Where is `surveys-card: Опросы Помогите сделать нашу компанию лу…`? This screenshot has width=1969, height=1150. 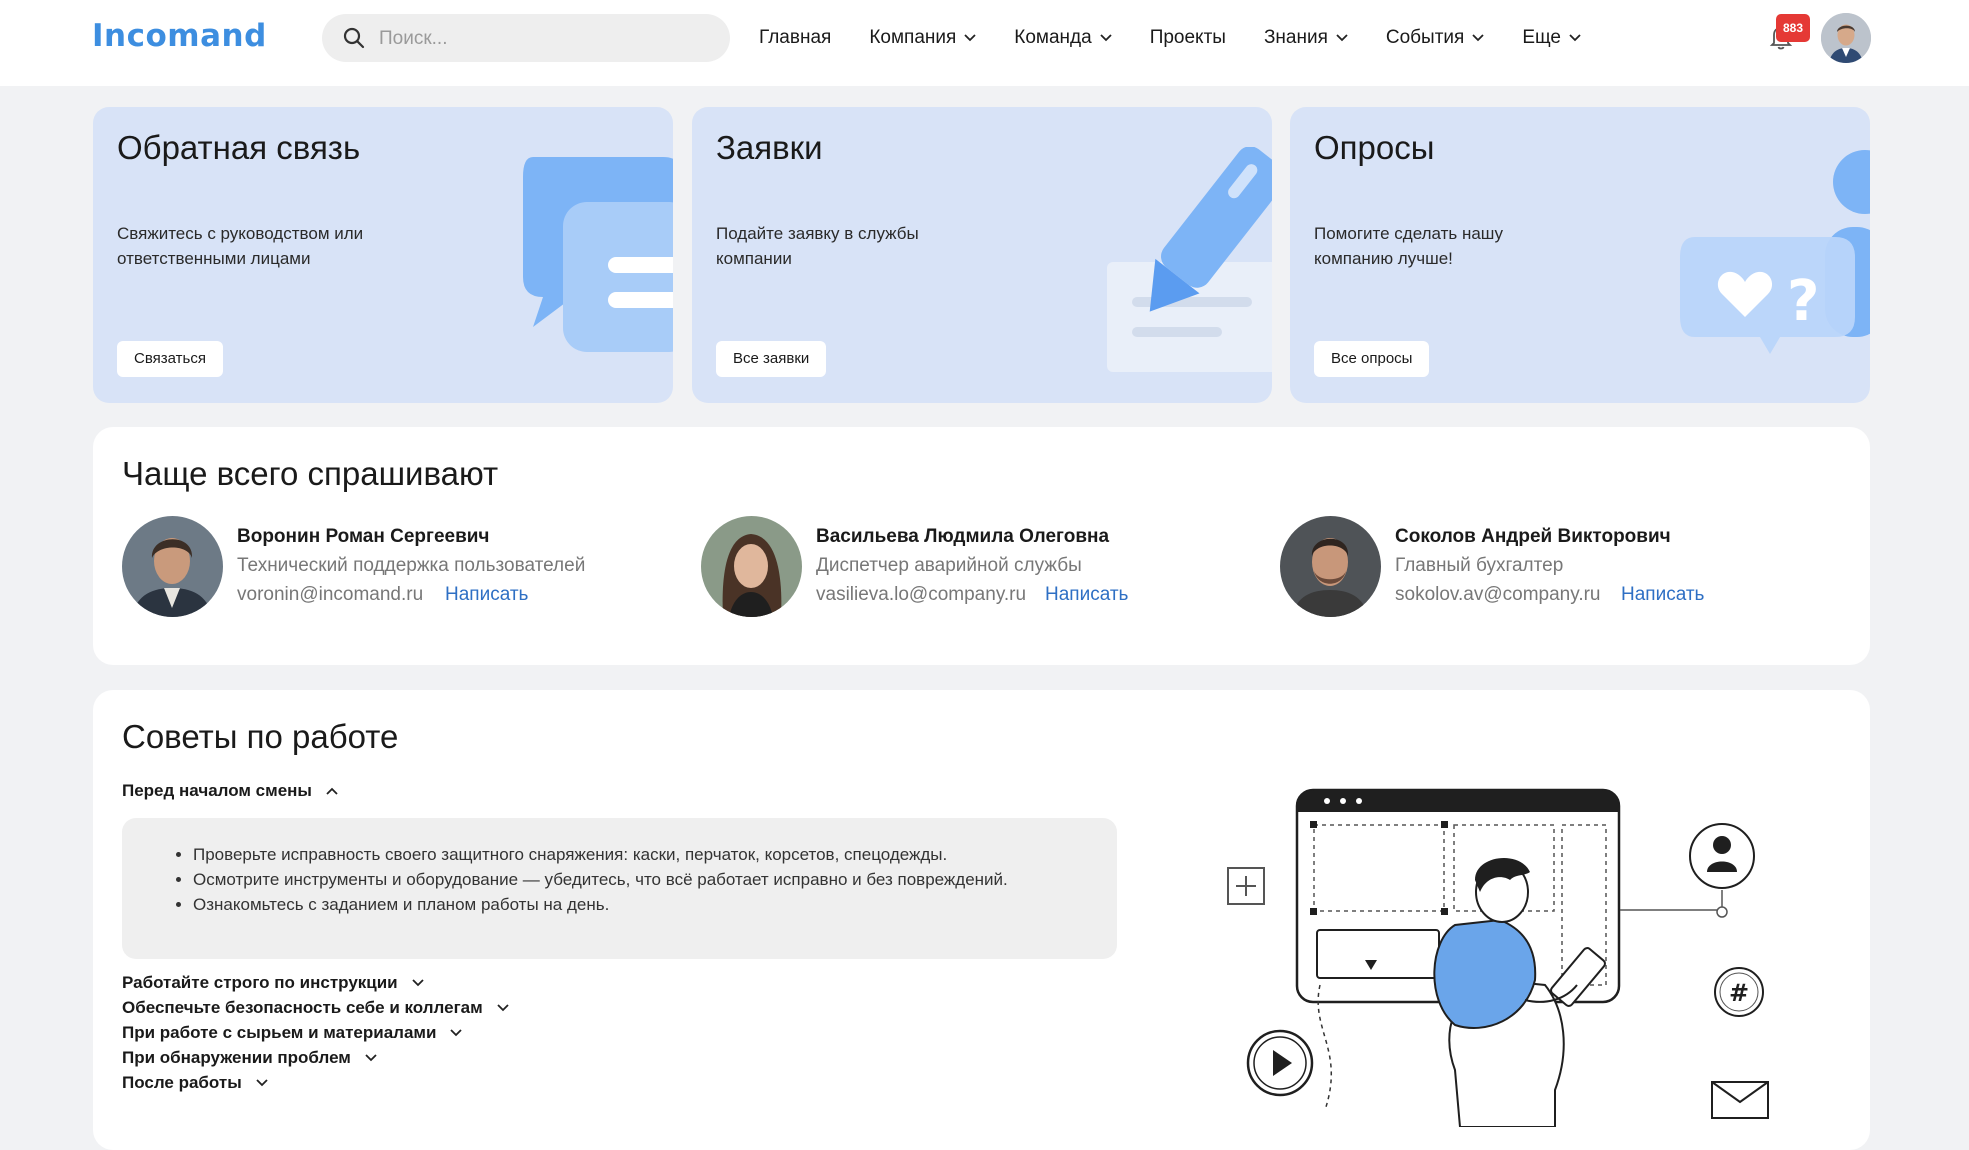
surveys-card: Опросы Помогите сделать нашу компанию лу… is located at coordinates (1580, 255).